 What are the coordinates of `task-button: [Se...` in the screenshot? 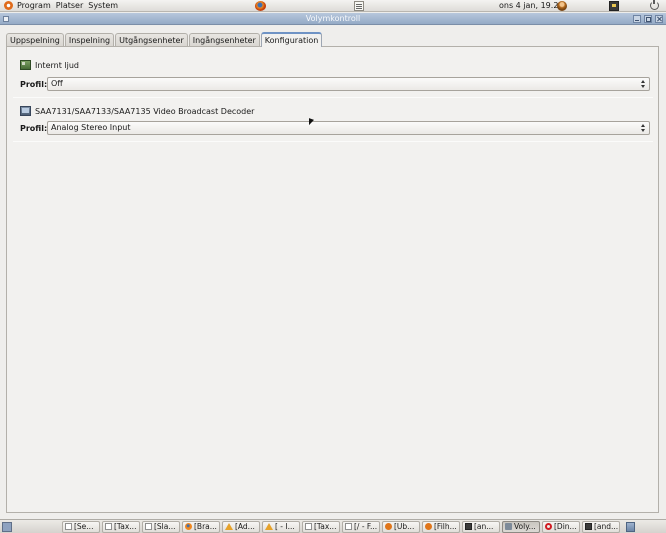 It's located at (81, 526).